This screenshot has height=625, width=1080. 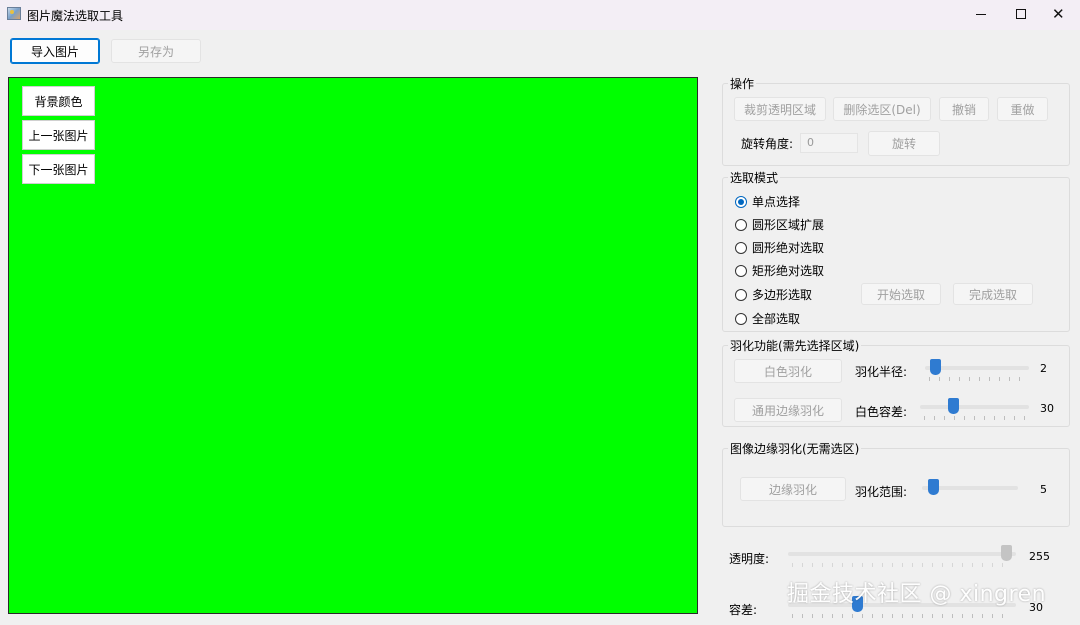 I want to click on rotate-button: 旋转, so click(x=904, y=143).